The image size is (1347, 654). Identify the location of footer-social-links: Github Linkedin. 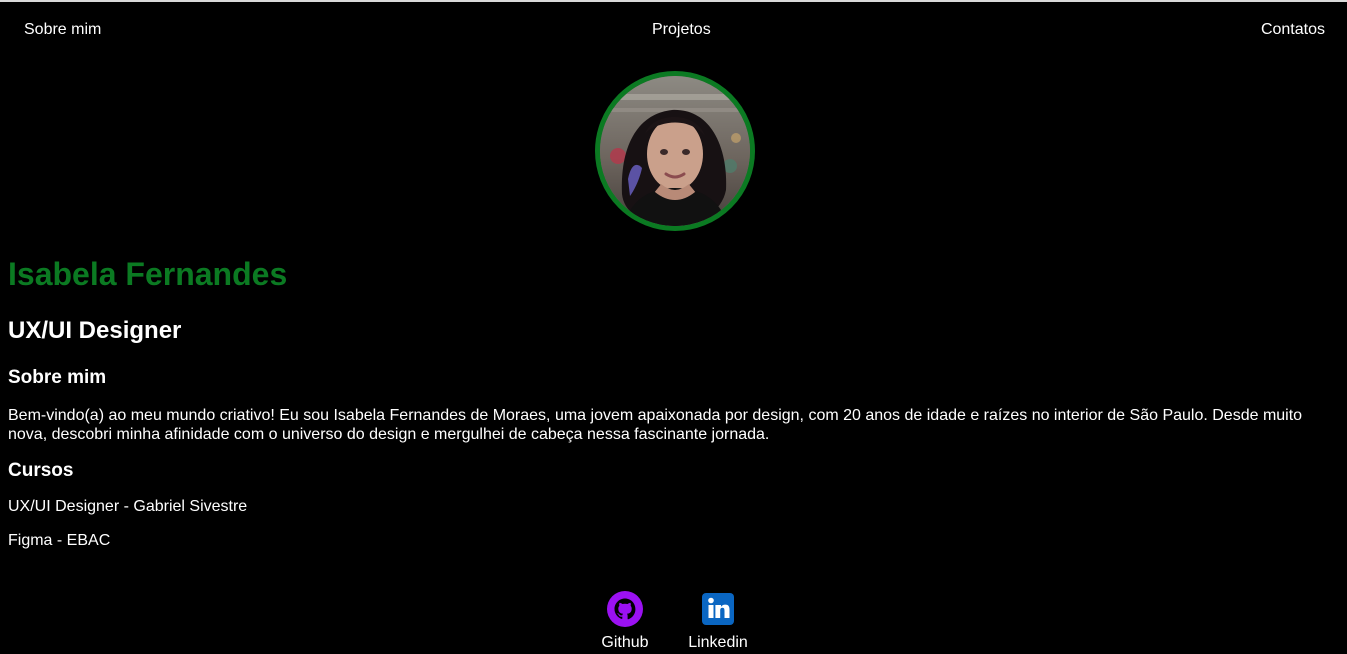
(673, 622).